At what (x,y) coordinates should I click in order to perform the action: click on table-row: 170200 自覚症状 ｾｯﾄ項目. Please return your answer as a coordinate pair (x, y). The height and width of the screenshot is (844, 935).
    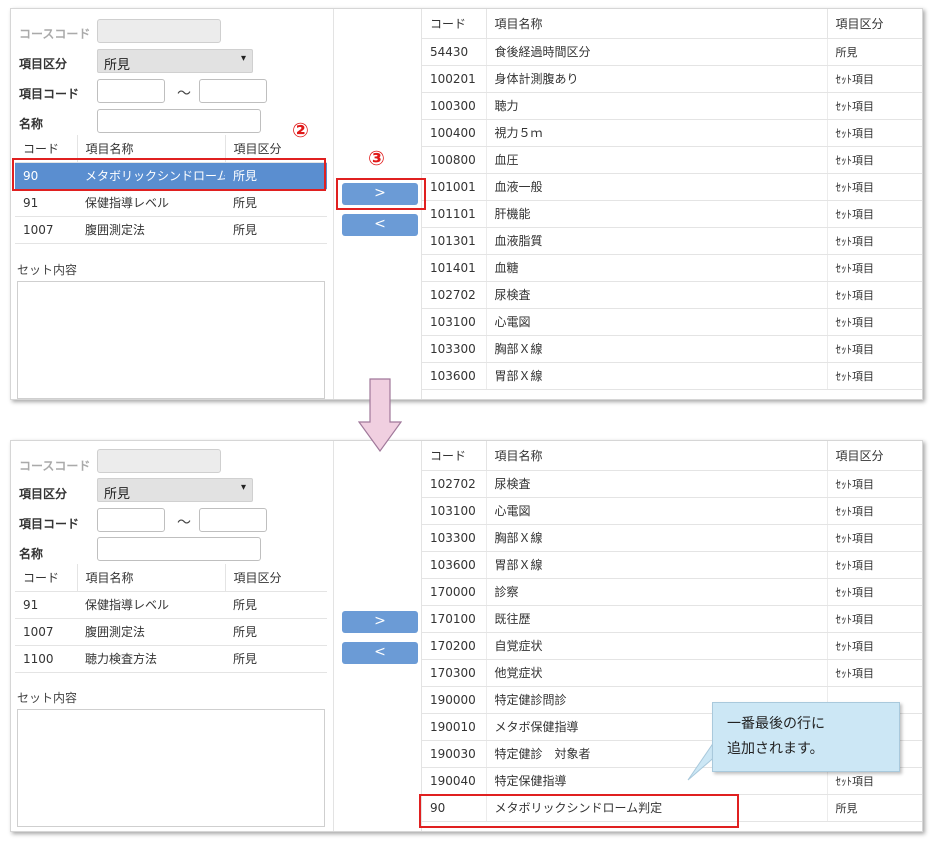
    Looking at the image, I should click on (672, 646).